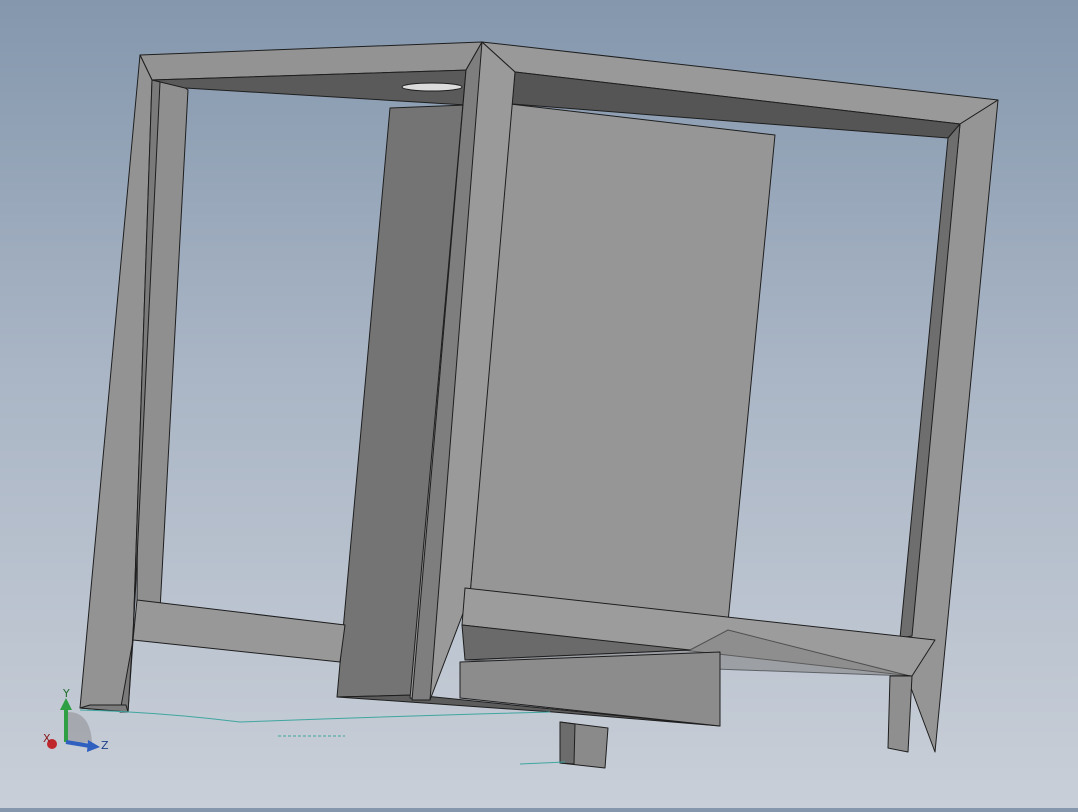 The height and width of the screenshot is (812, 1078). Describe the element at coordinates (93, 746) in the screenshot. I see `z-axis-arrow` at that location.